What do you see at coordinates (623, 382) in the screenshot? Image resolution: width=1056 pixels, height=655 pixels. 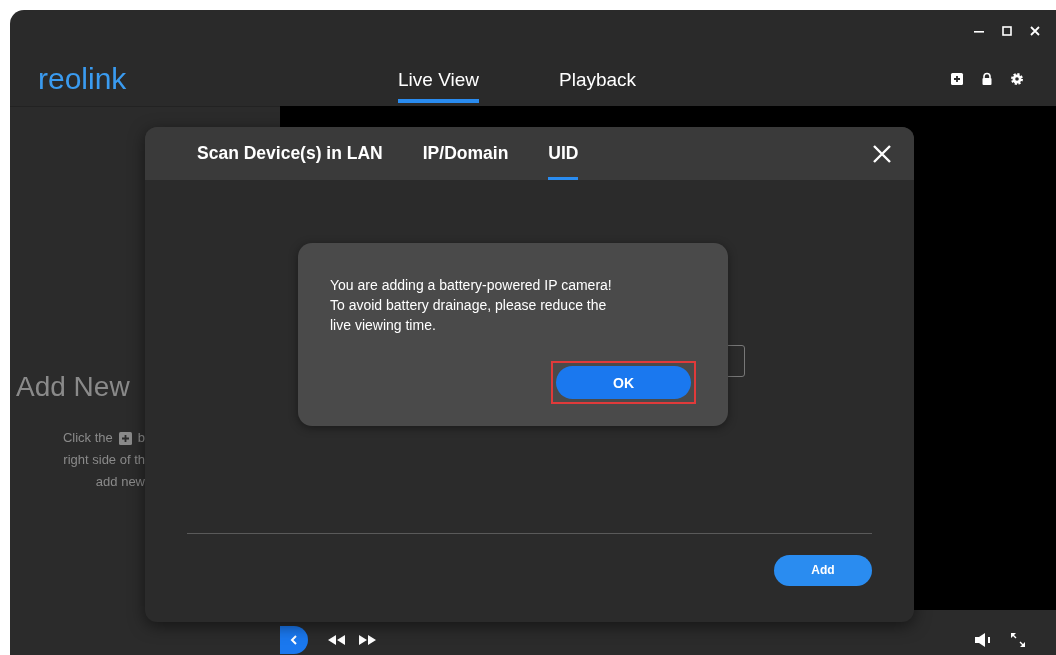 I see `ok-button: OK` at bounding box center [623, 382].